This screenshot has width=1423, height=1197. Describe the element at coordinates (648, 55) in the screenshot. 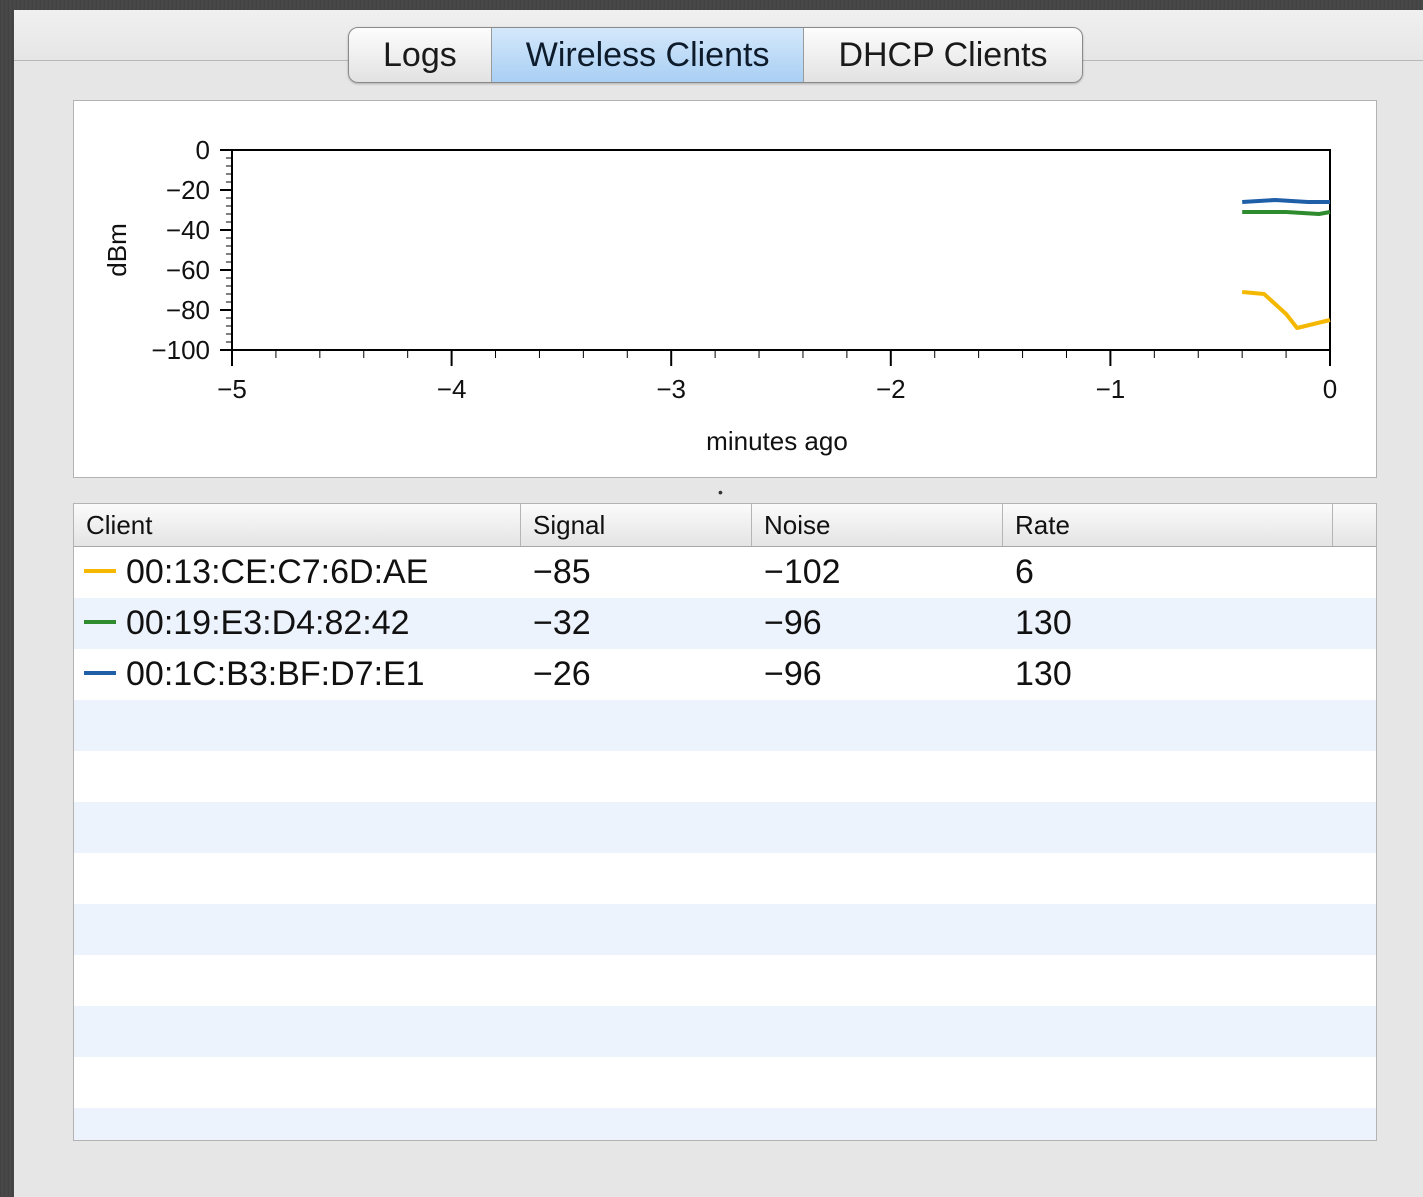

I see `tab-wireless-clients: Wireless Clients` at that location.